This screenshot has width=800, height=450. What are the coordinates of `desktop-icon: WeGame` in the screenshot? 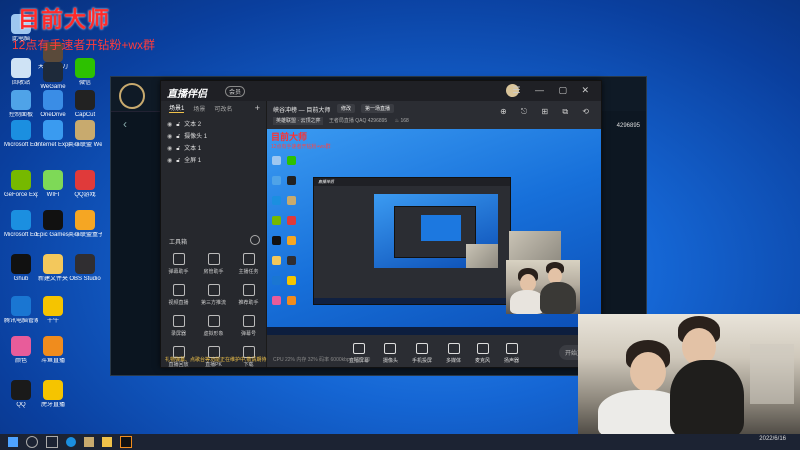 It's located at (53, 76).